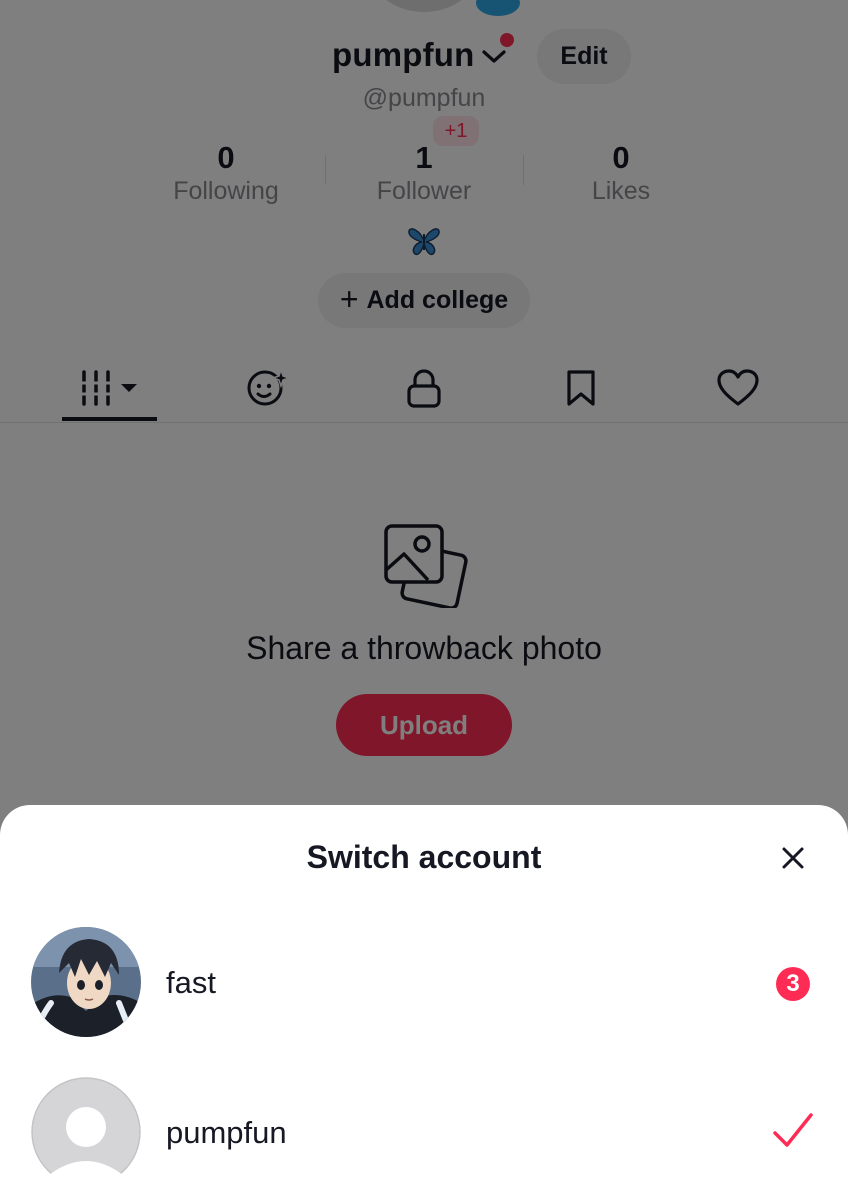 Image resolution: width=848 pixels, height=1200 pixels. I want to click on anime-avatar, so click(86, 982).